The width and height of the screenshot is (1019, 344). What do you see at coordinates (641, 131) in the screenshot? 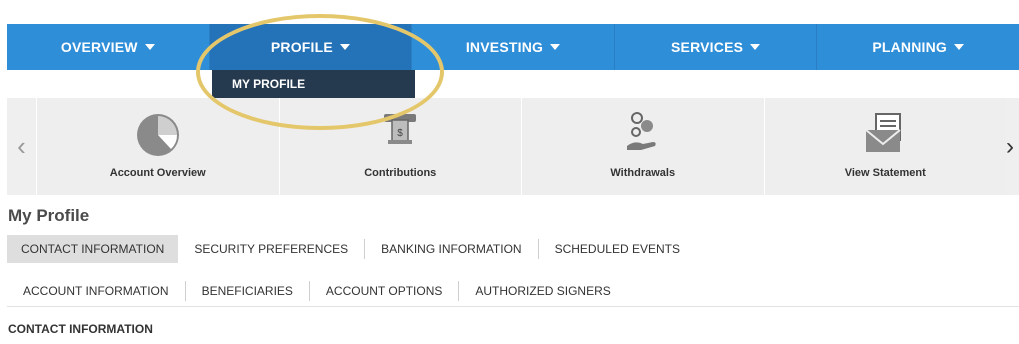
I see `coins-hand-icon` at bounding box center [641, 131].